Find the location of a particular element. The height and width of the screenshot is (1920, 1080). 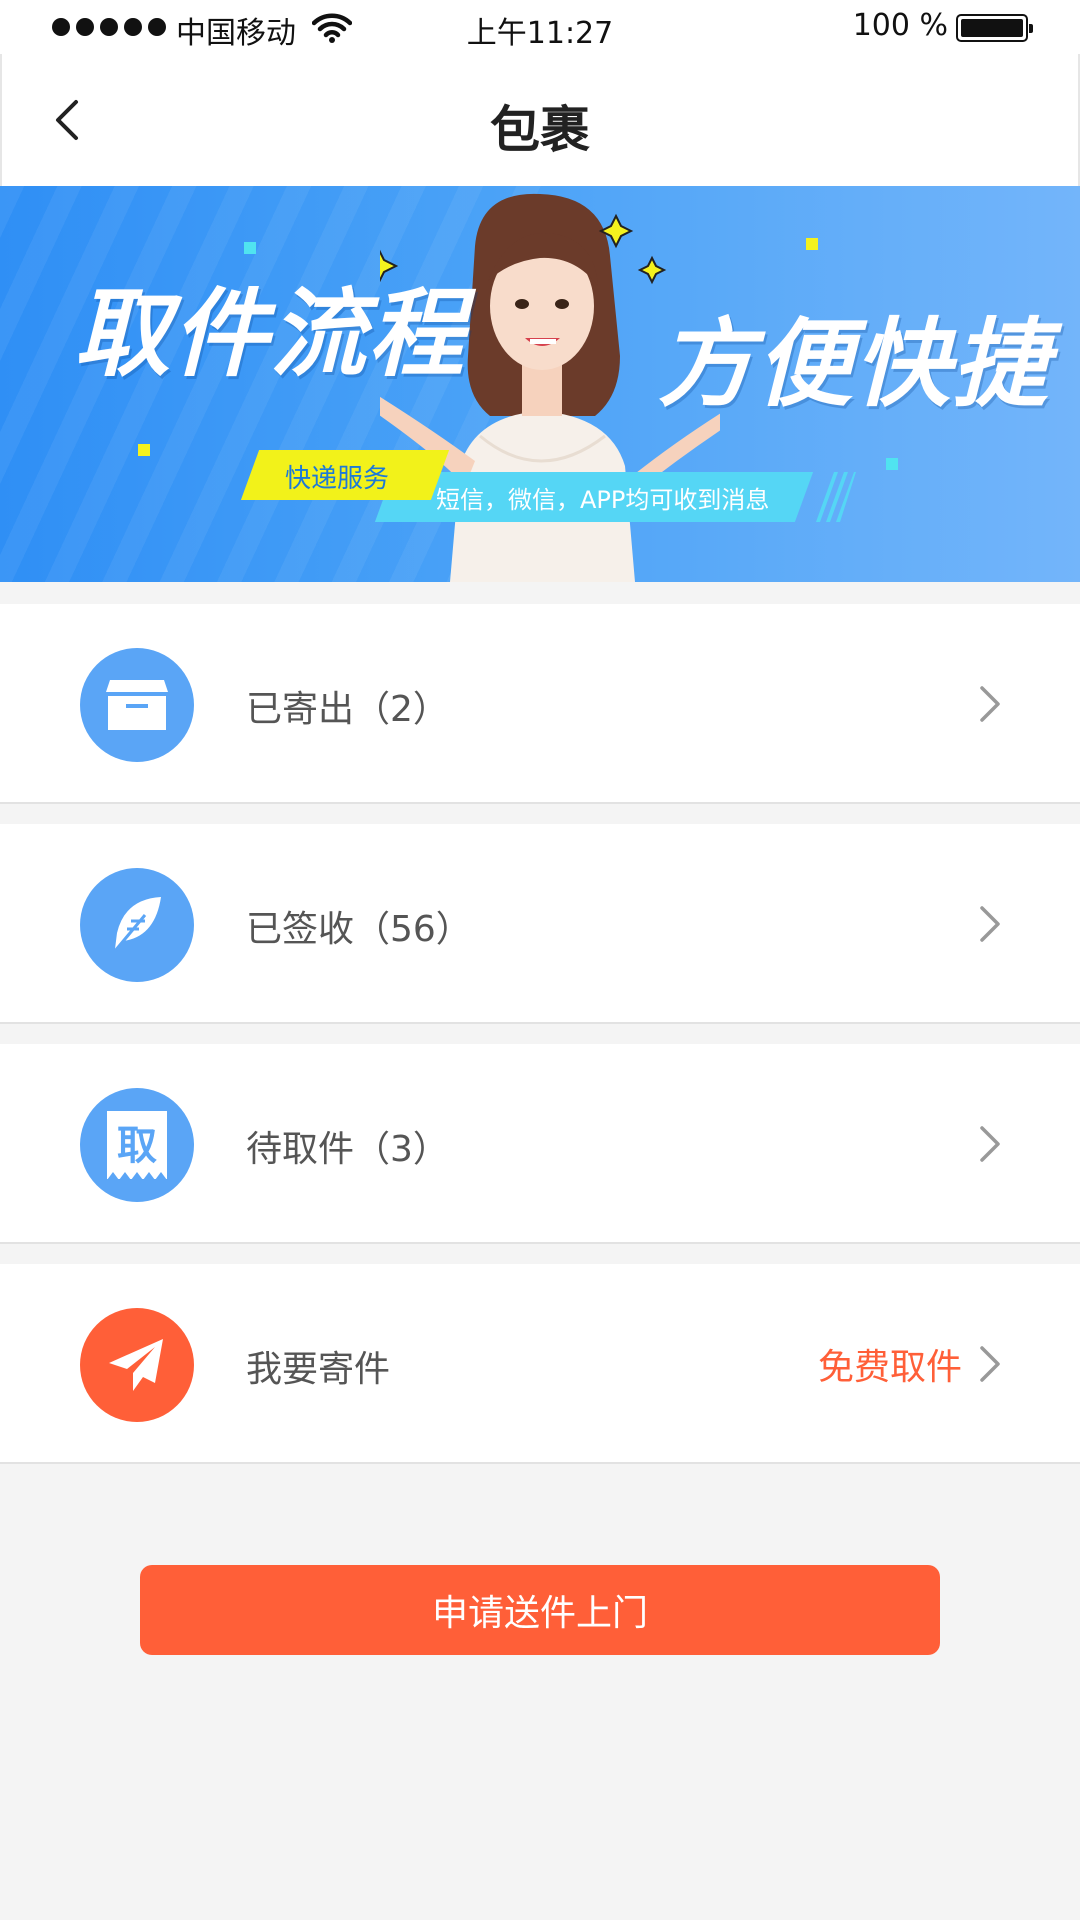

pickup-ticket-icon: 取 is located at coordinates (137, 1145).